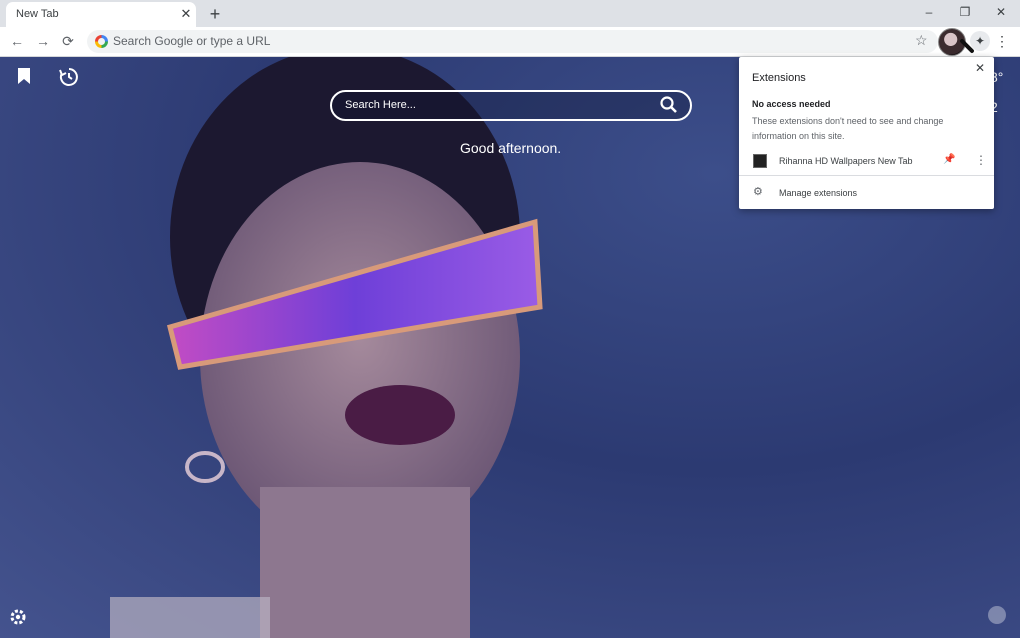 The image size is (1020, 638). What do you see at coordinates (779, 78) in the screenshot?
I see `popup-title: Extensions` at bounding box center [779, 78].